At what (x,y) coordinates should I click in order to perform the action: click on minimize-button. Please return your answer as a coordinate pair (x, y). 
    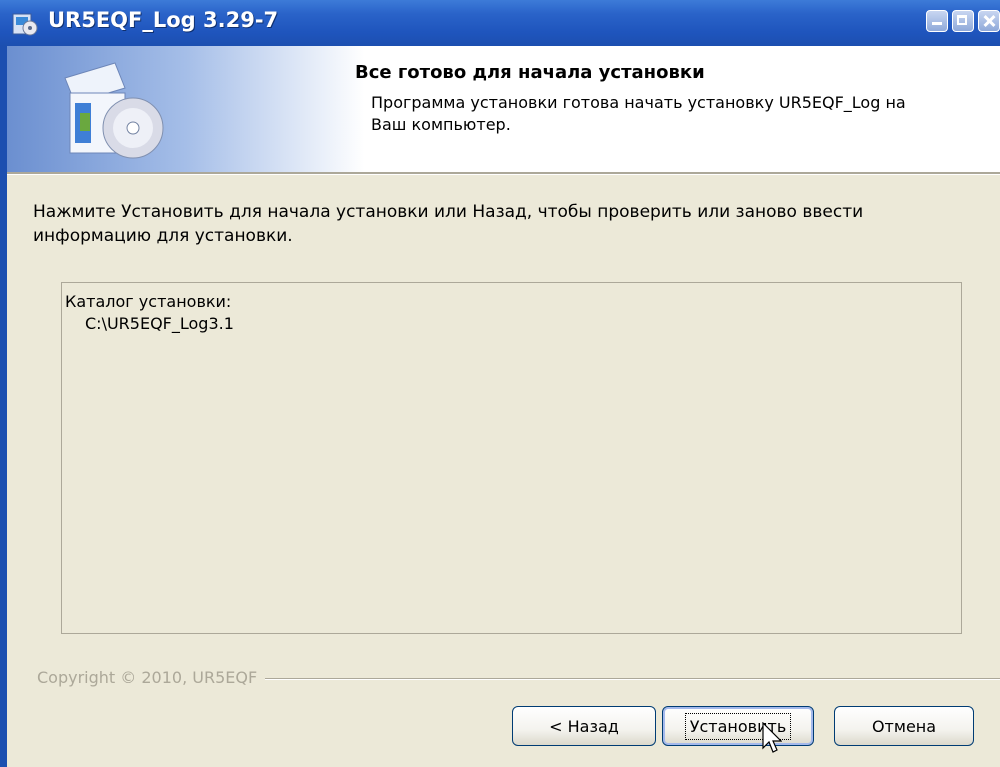
    Looking at the image, I should click on (937, 21).